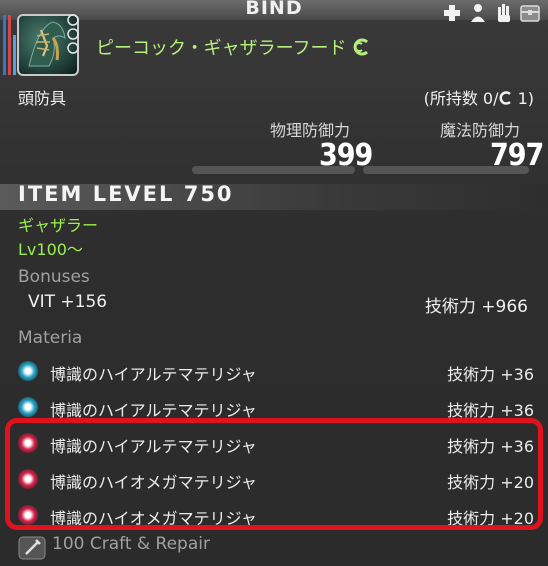  What do you see at coordinates (490, 374) in the screenshot?
I see `materia-value: 技術力 +36` at bounding box center [490, 374].